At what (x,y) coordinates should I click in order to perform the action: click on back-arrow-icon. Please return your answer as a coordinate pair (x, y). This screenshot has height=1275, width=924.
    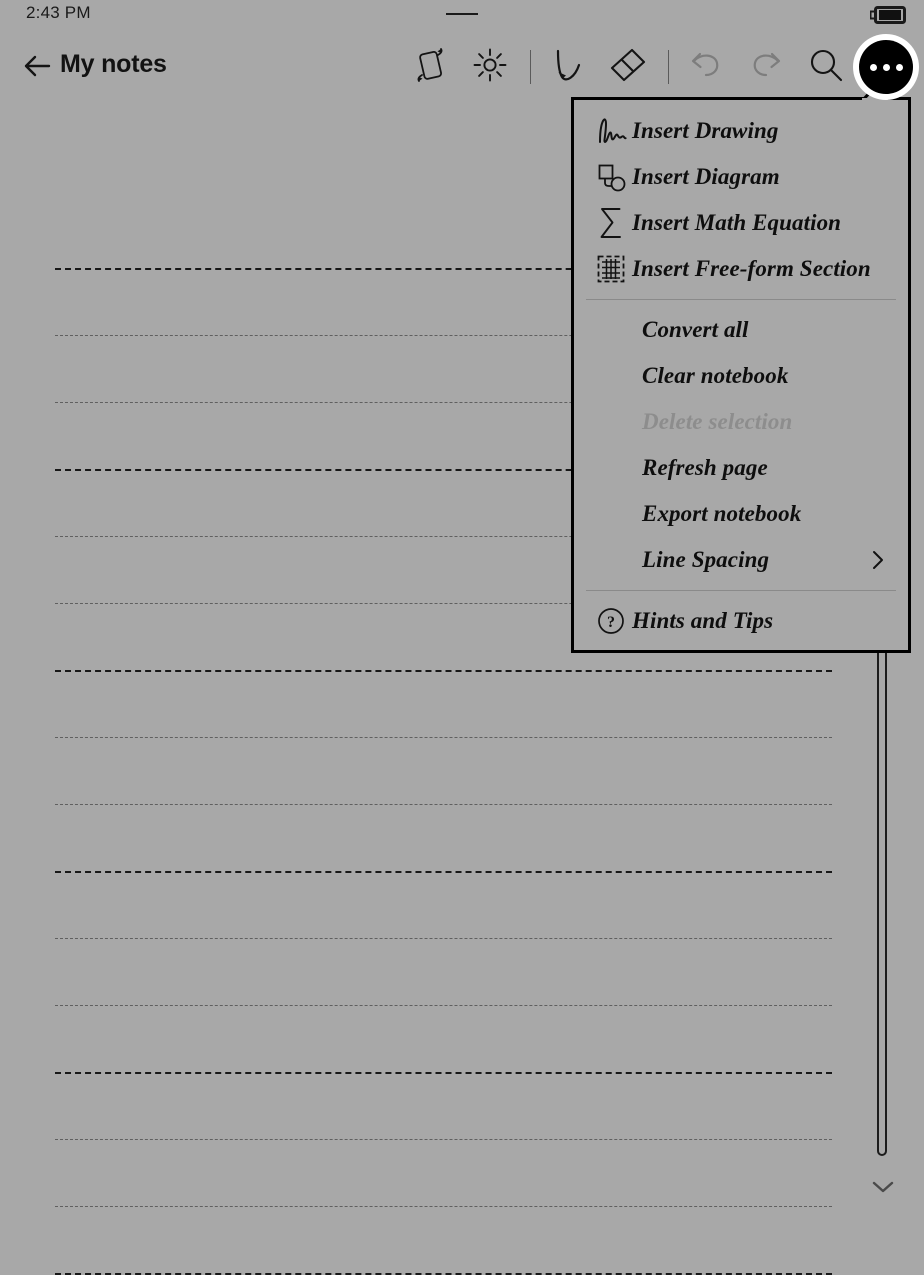
    Looking at the image, I should click on (38, 66).